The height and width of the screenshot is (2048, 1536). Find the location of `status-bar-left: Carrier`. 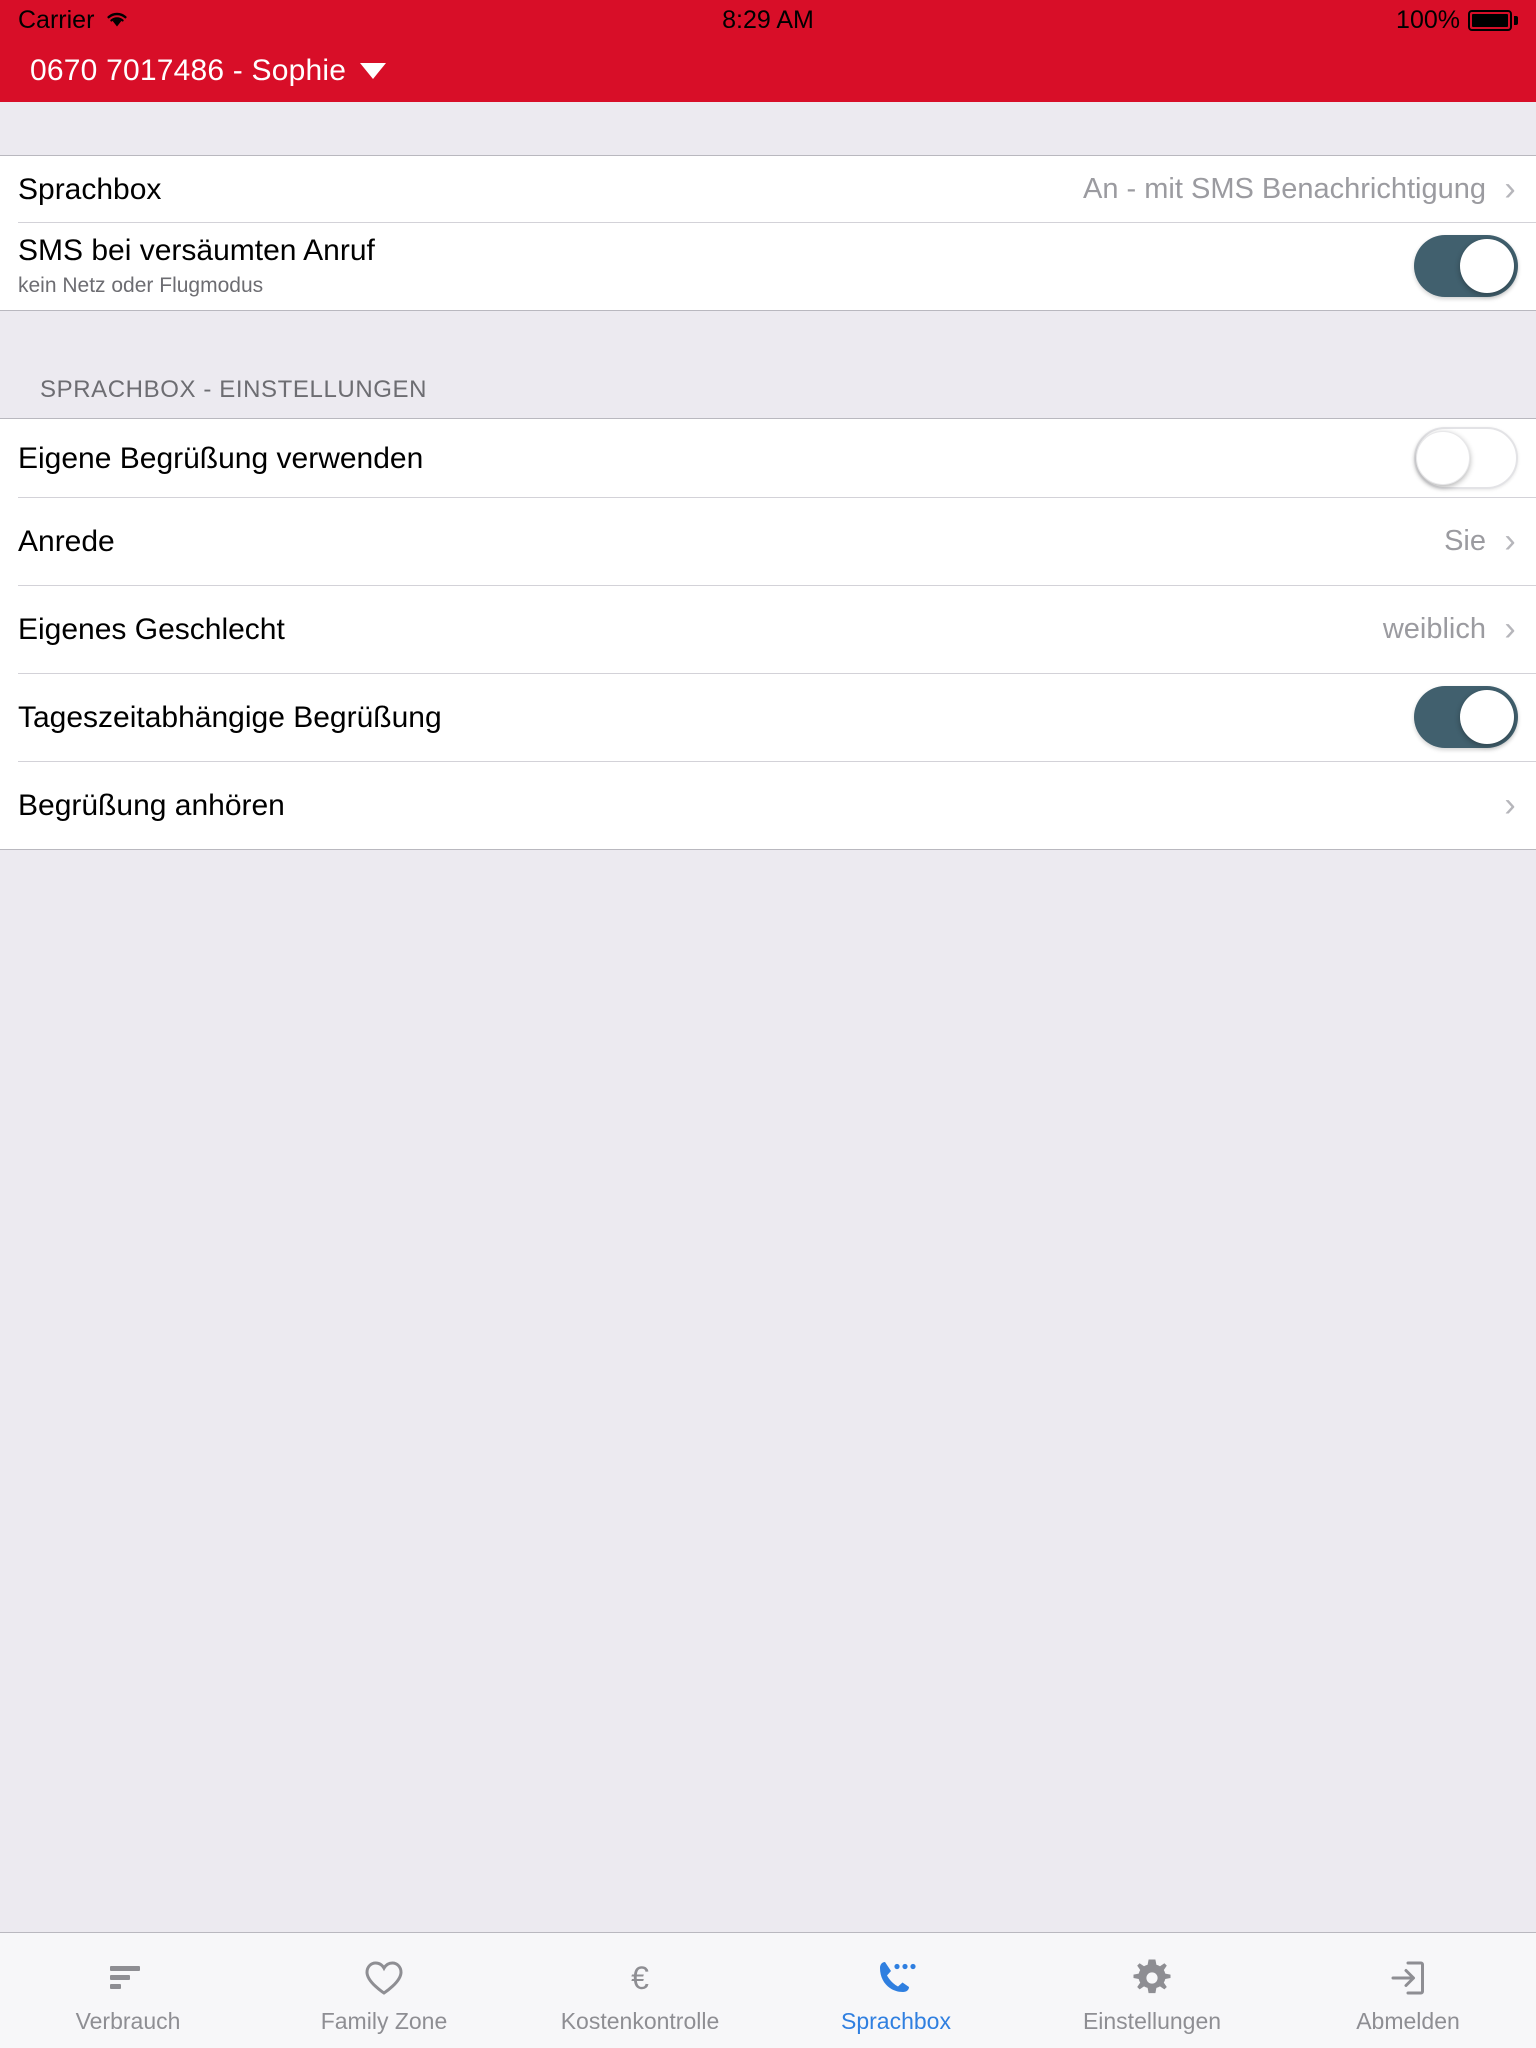

status-bar-left: Carrier is located at coordinates (74, 20).